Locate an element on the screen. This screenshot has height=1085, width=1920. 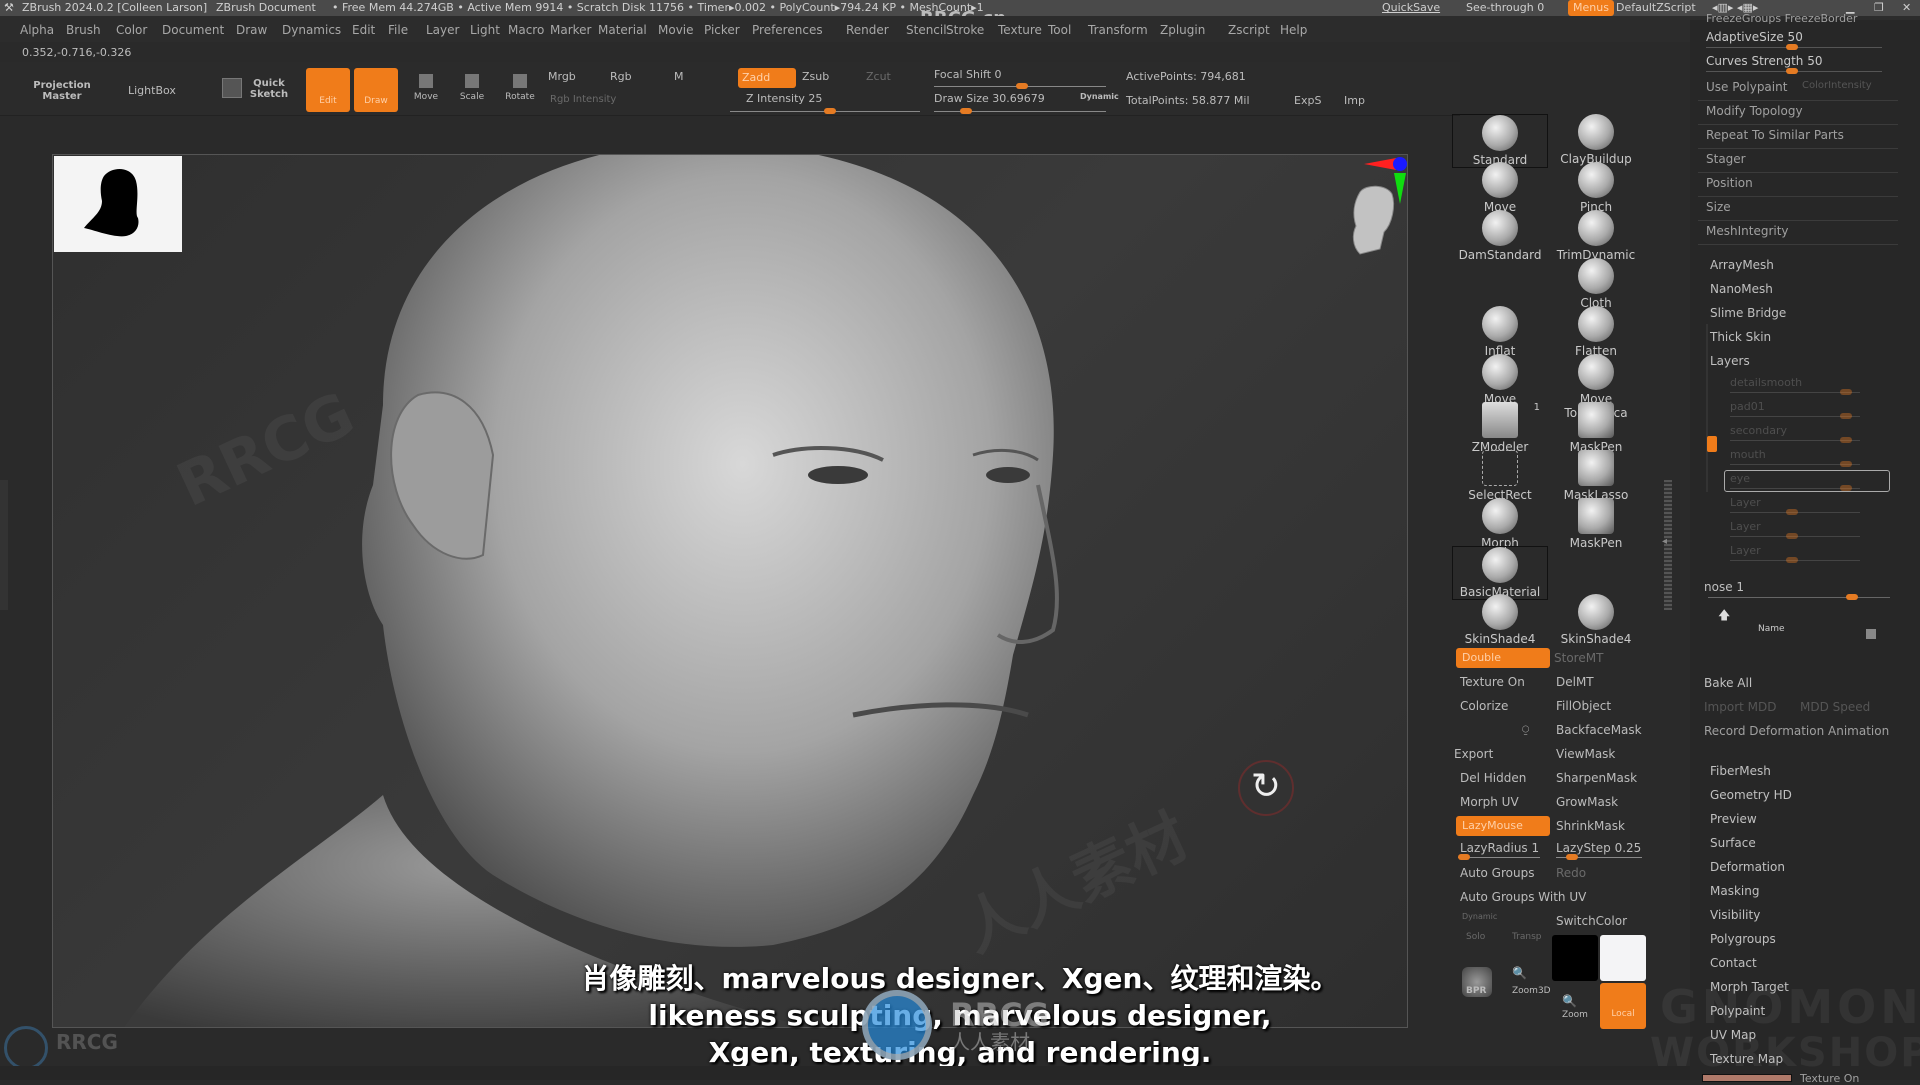
close-icon: ✕ is located at coordinates (1906, 7).